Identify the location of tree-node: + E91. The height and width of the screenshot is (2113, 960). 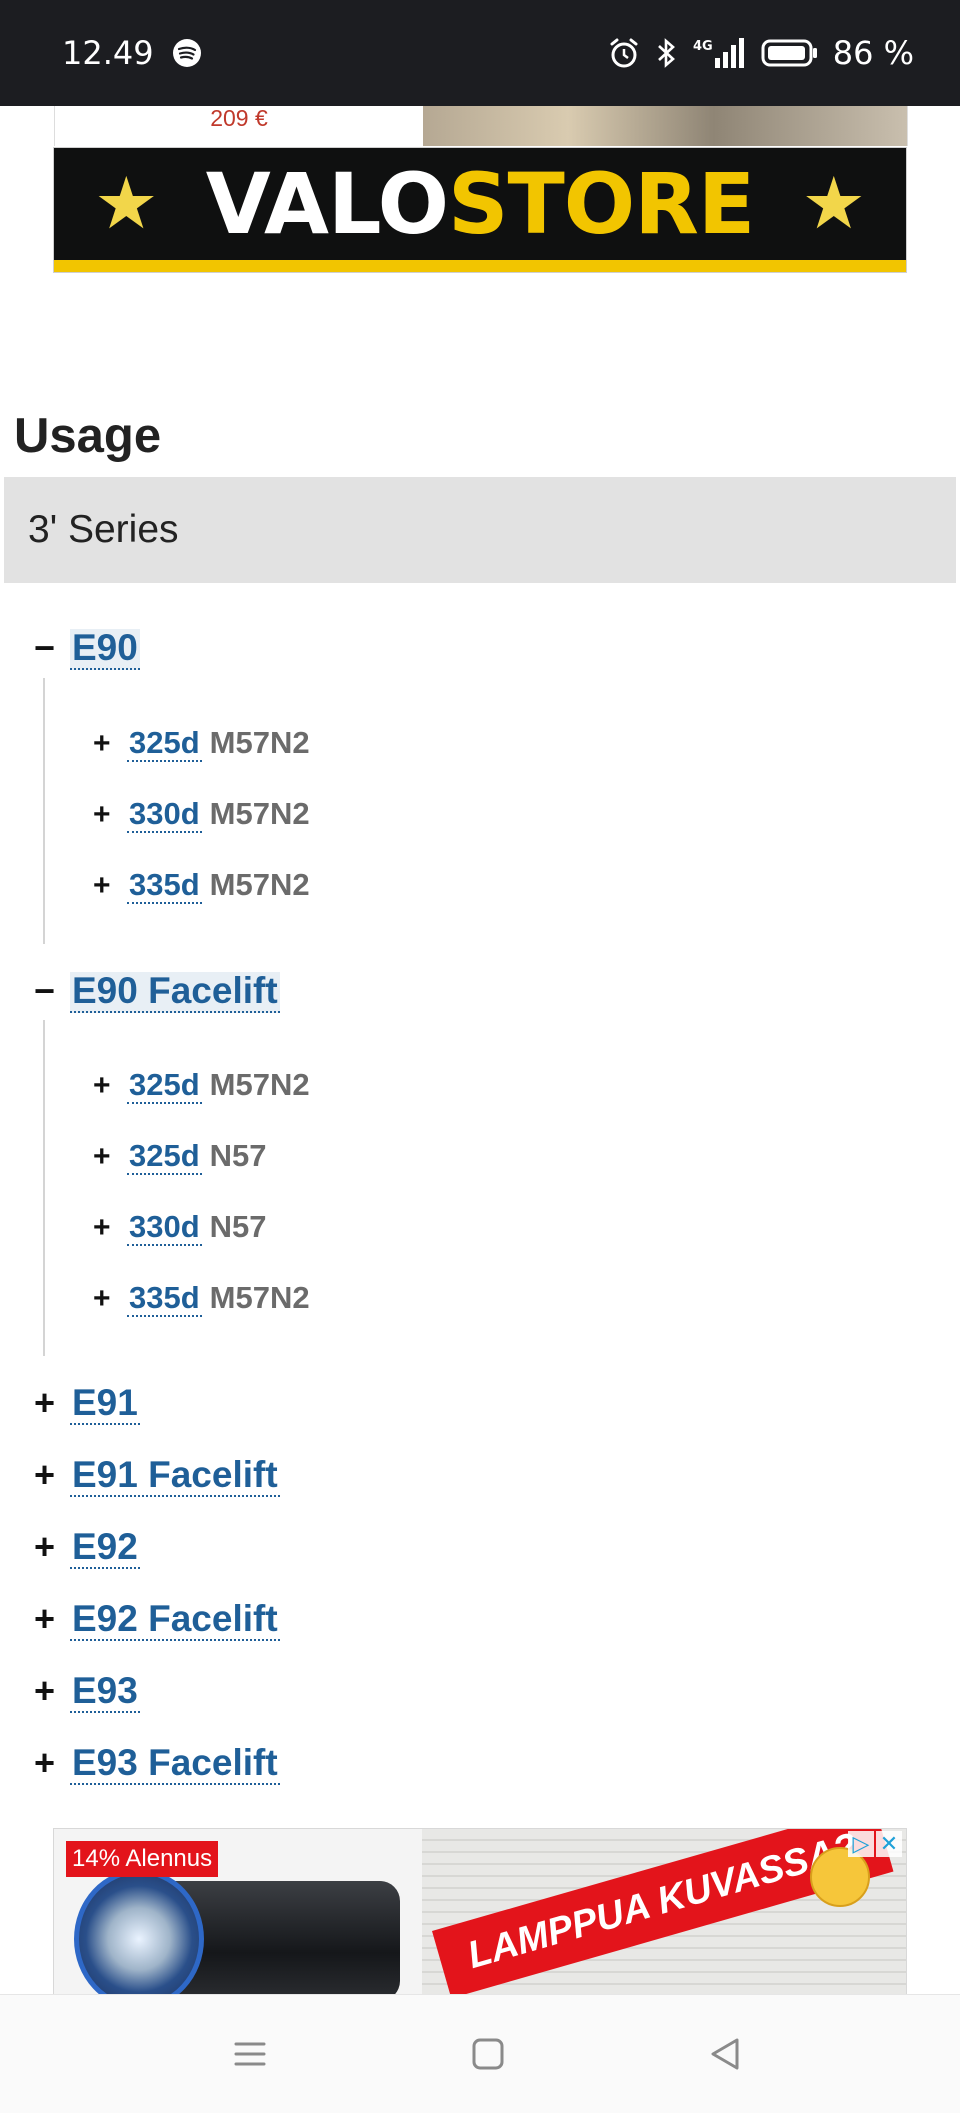
(87, 1403).